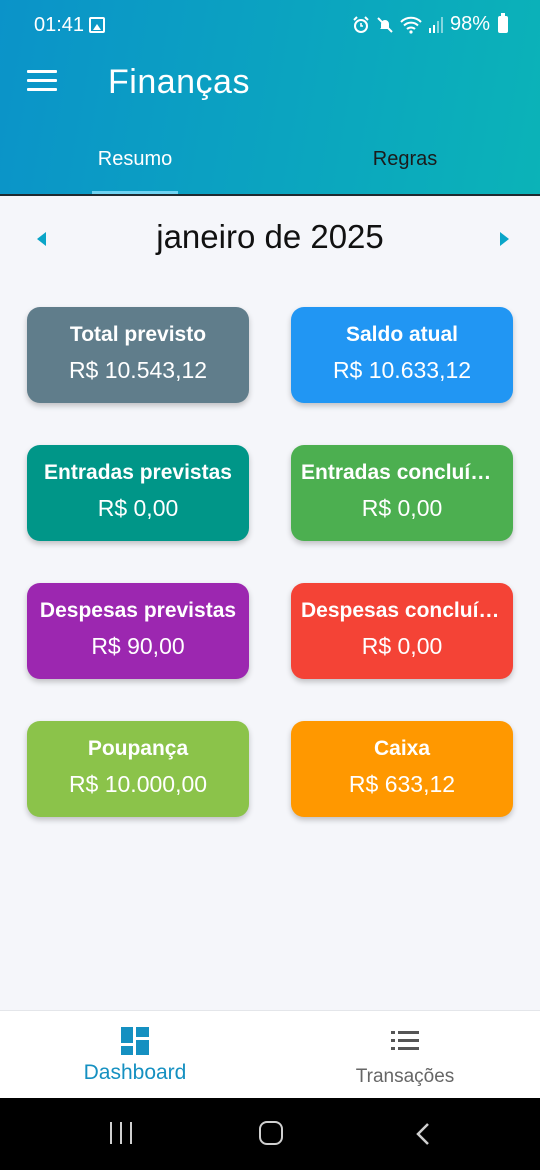  I want to click on month-navigator: janeiro de 2025, so click(270, 240).